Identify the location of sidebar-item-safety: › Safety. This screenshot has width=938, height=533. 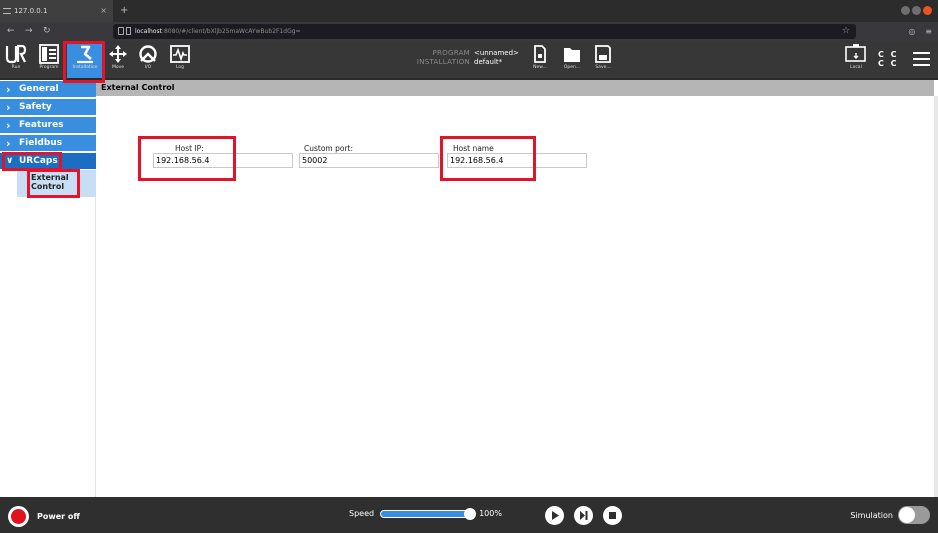
(48, 107).